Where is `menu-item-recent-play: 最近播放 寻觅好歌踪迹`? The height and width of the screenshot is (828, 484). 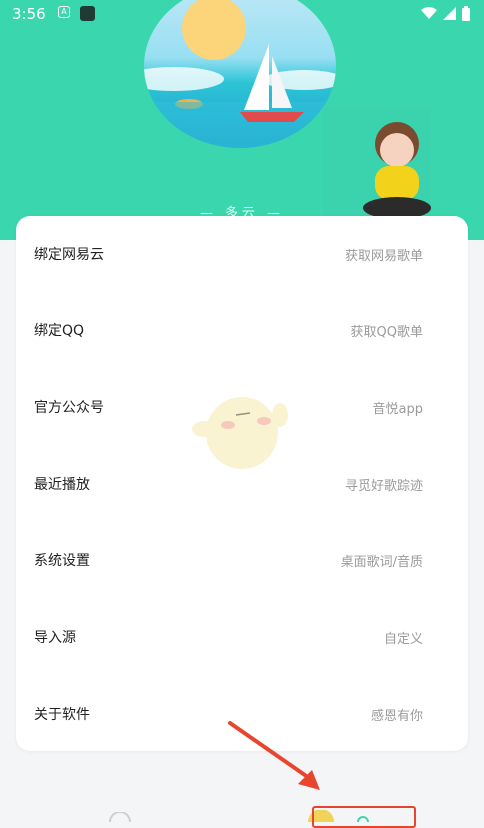
menu-item-recent-play: 最近播放 寻觅好歌踪迹 is located at coordinates (242, 484).